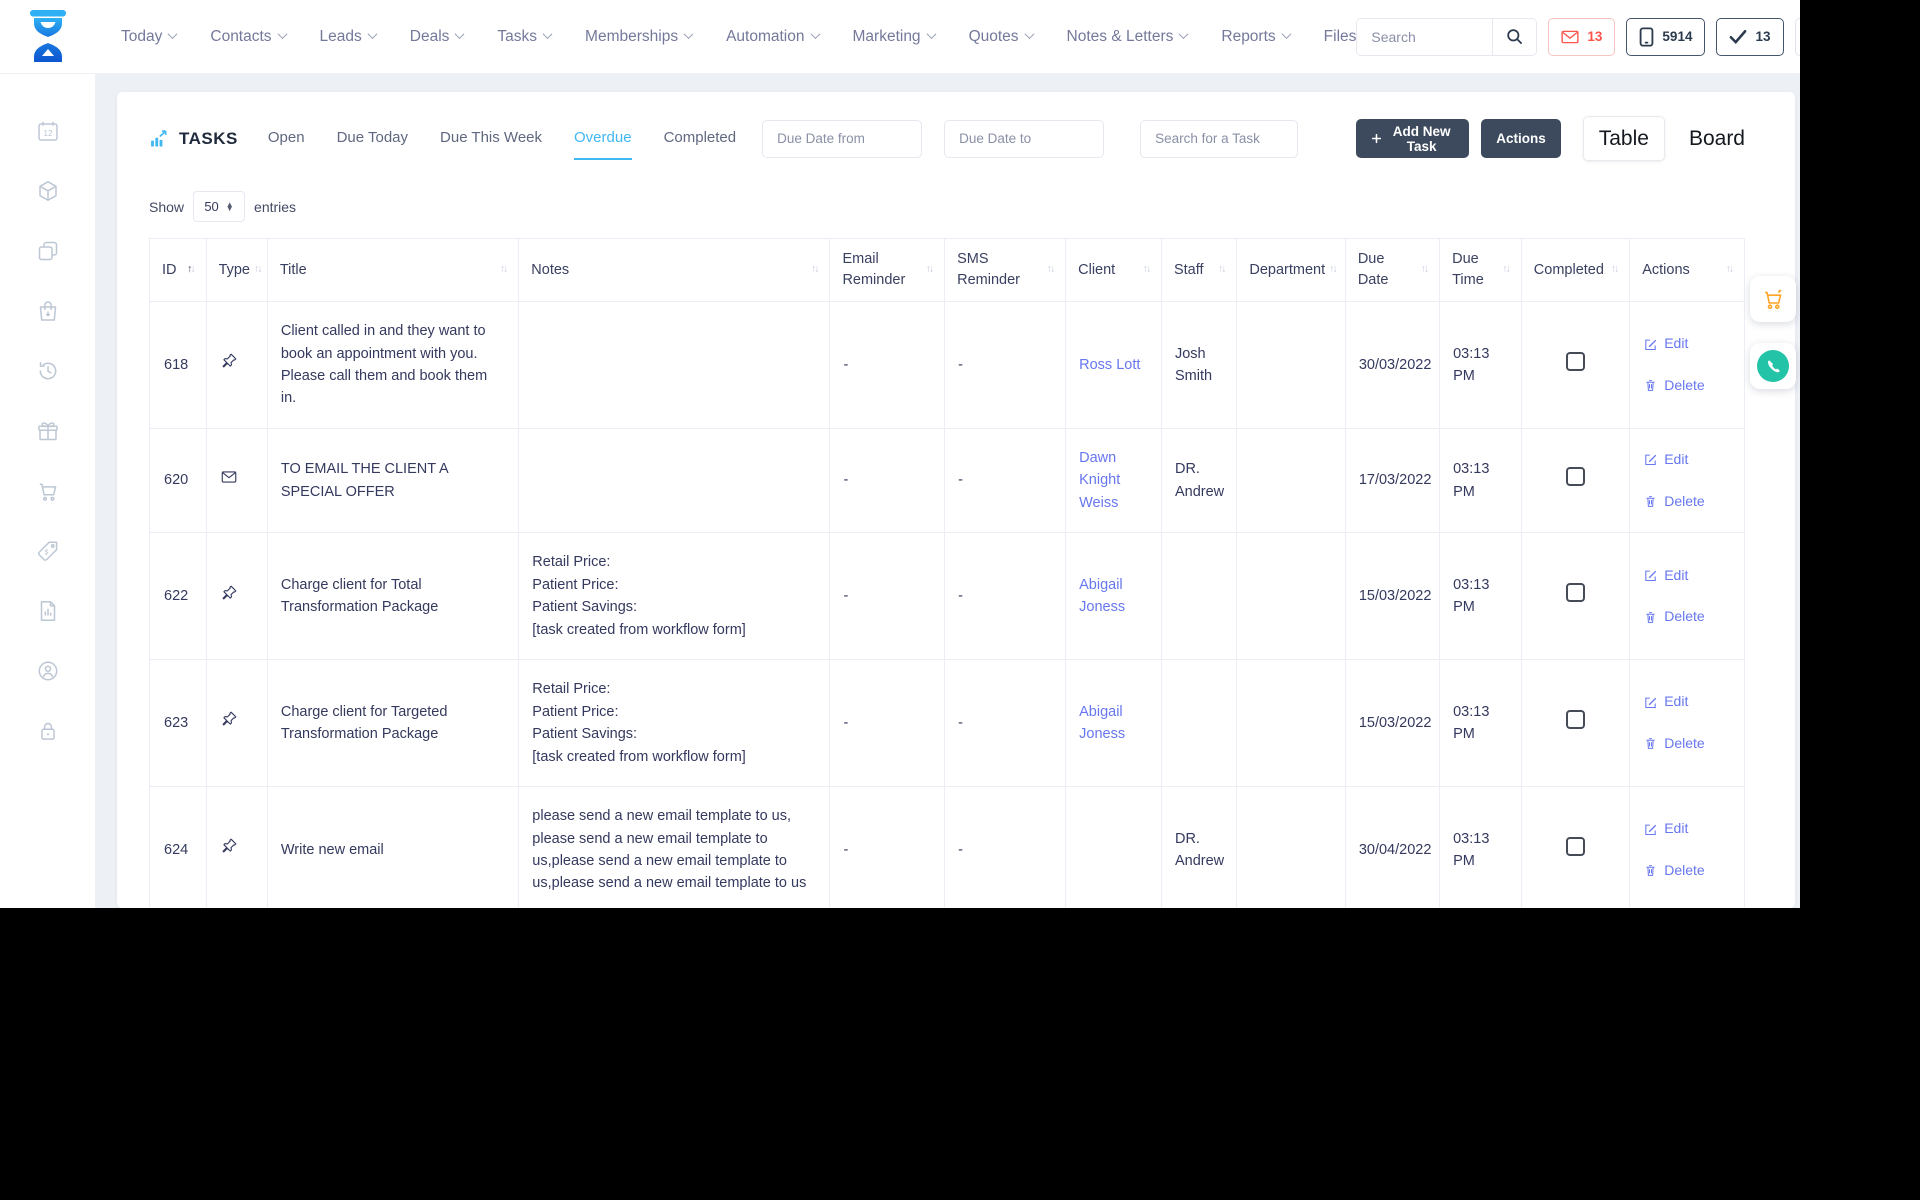  What do you see at coordinates (149, 37) in the screenshot?
I see `nav-item-today: Today` at bounding box center [149, 37].